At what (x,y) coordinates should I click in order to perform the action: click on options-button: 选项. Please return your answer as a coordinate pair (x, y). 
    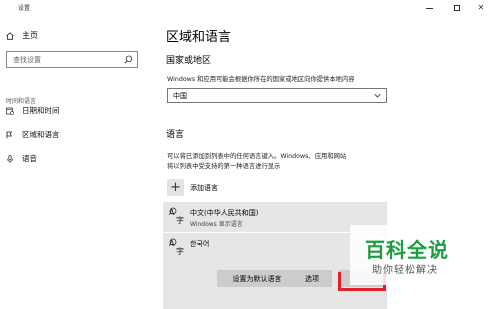
    Looking at the image, I should click on (312, 278).